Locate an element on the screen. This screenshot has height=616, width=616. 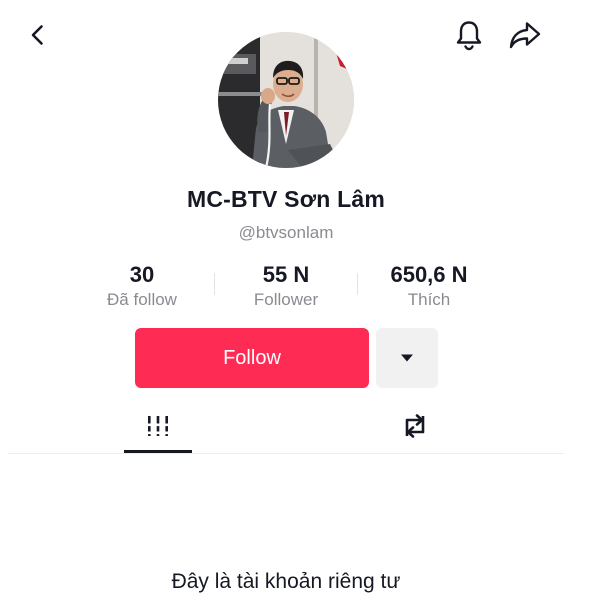
profile-photo is located at coordinates (286, 100).